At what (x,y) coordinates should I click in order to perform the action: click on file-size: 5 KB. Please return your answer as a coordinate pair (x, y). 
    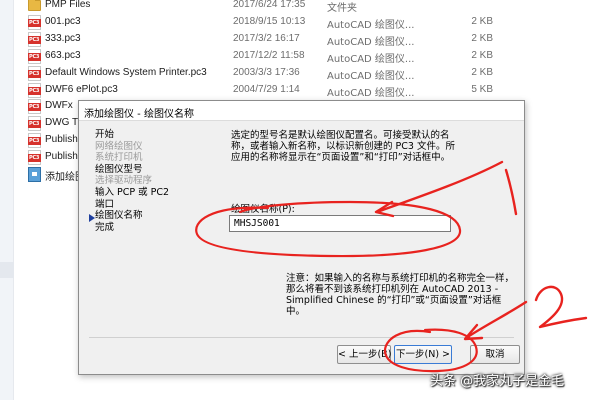
    Looking at the image, I should click on (482, 89).